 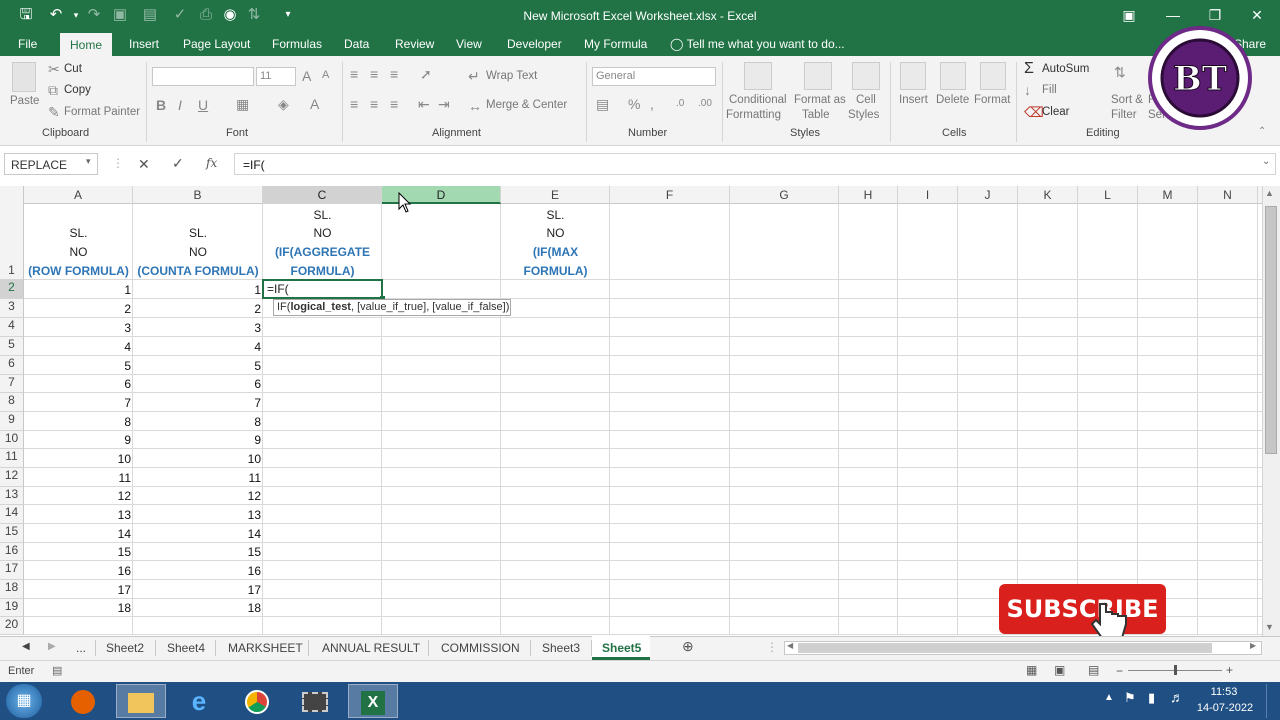 What do you see at coordinates (257, 701) in the screenshot?
I see `chrome-icon` at bounding box center [257, 701].